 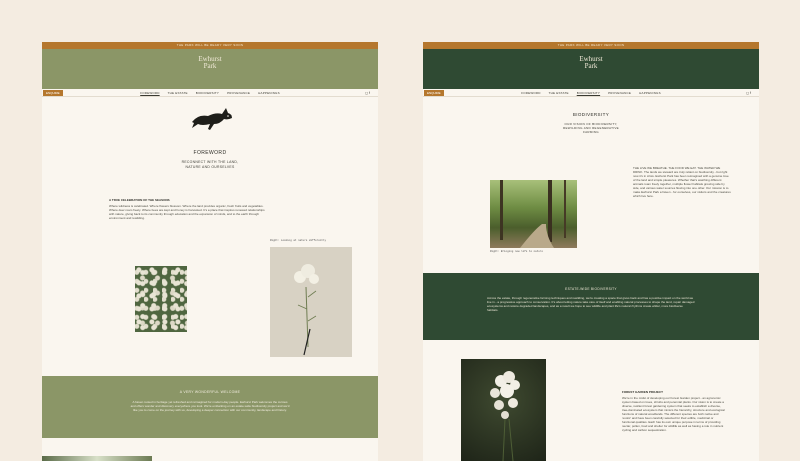 I want to click on image-caption: Right: Bringing new life to nature, so click(x=516, y=251).